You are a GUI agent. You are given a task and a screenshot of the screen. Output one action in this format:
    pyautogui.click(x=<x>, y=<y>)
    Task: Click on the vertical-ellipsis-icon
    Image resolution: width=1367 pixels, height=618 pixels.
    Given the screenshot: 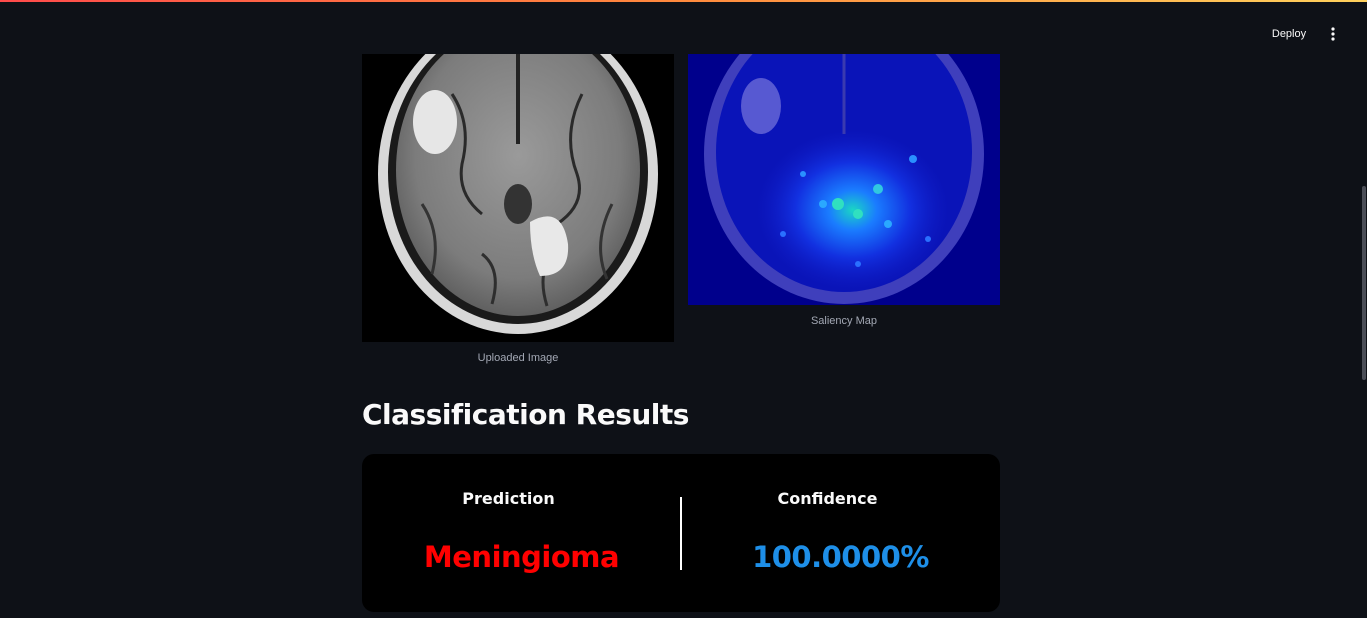 What is the action you would take?
    pyautogui.click(x=1333, y=34)
    